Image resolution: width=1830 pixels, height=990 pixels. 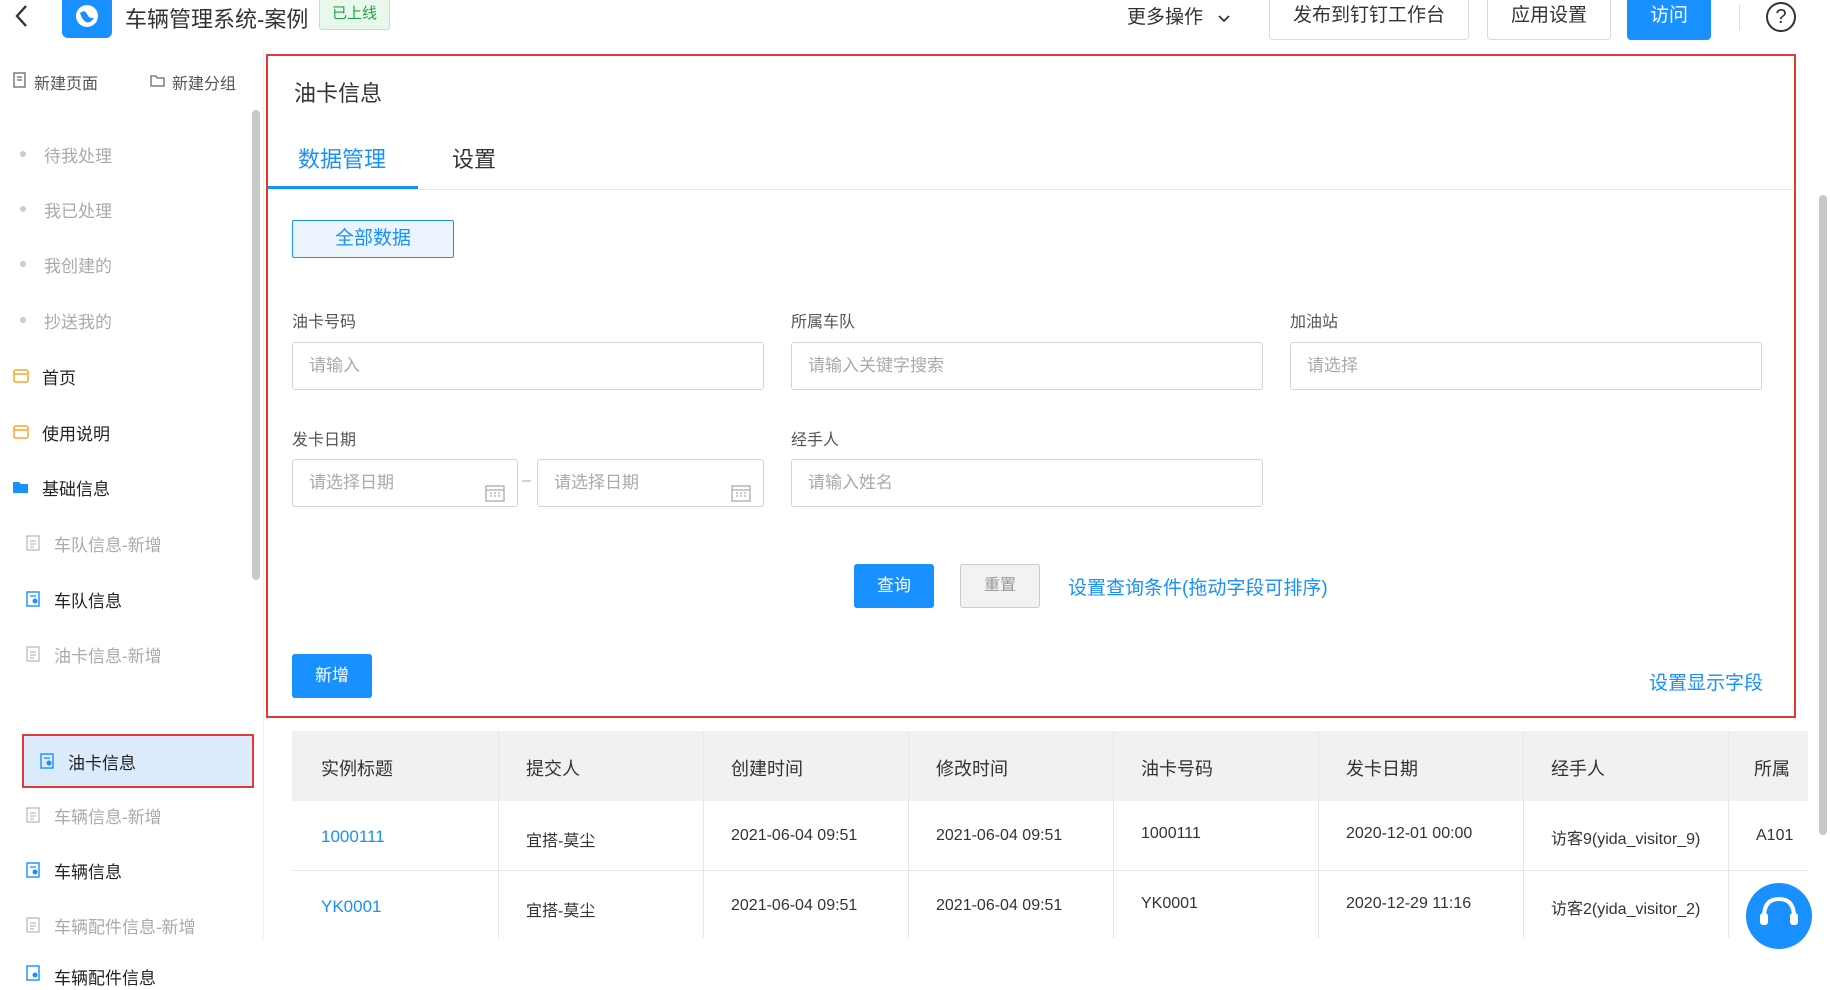 What do you see at coordinates (55, 82) in the screenshot?
I see `new-page-button: 新建页面` at bounding box center [55, 82].